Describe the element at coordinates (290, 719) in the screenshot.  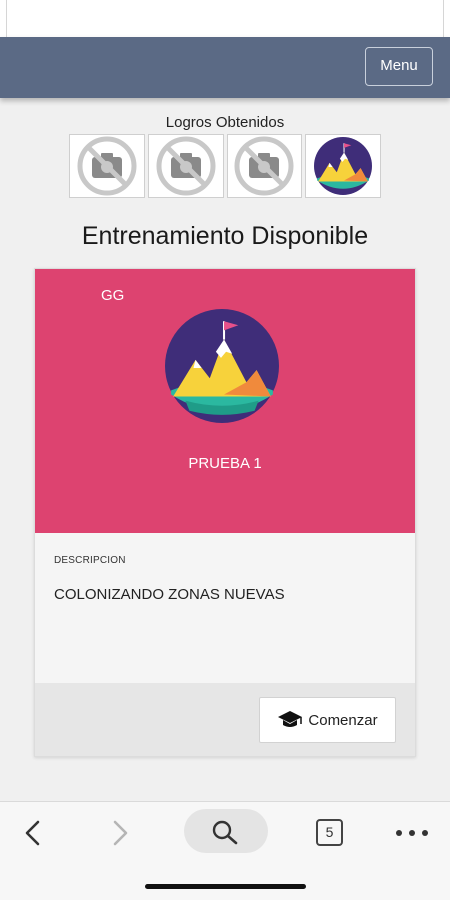
I see `graduation-cap-icon` at that location.